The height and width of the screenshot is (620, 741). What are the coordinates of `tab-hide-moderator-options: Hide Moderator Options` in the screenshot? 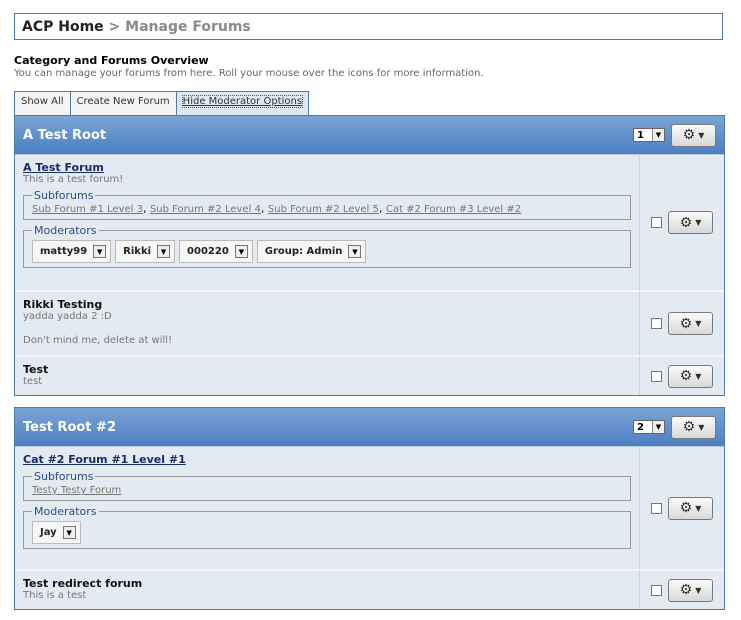 It's located at (242, 103).